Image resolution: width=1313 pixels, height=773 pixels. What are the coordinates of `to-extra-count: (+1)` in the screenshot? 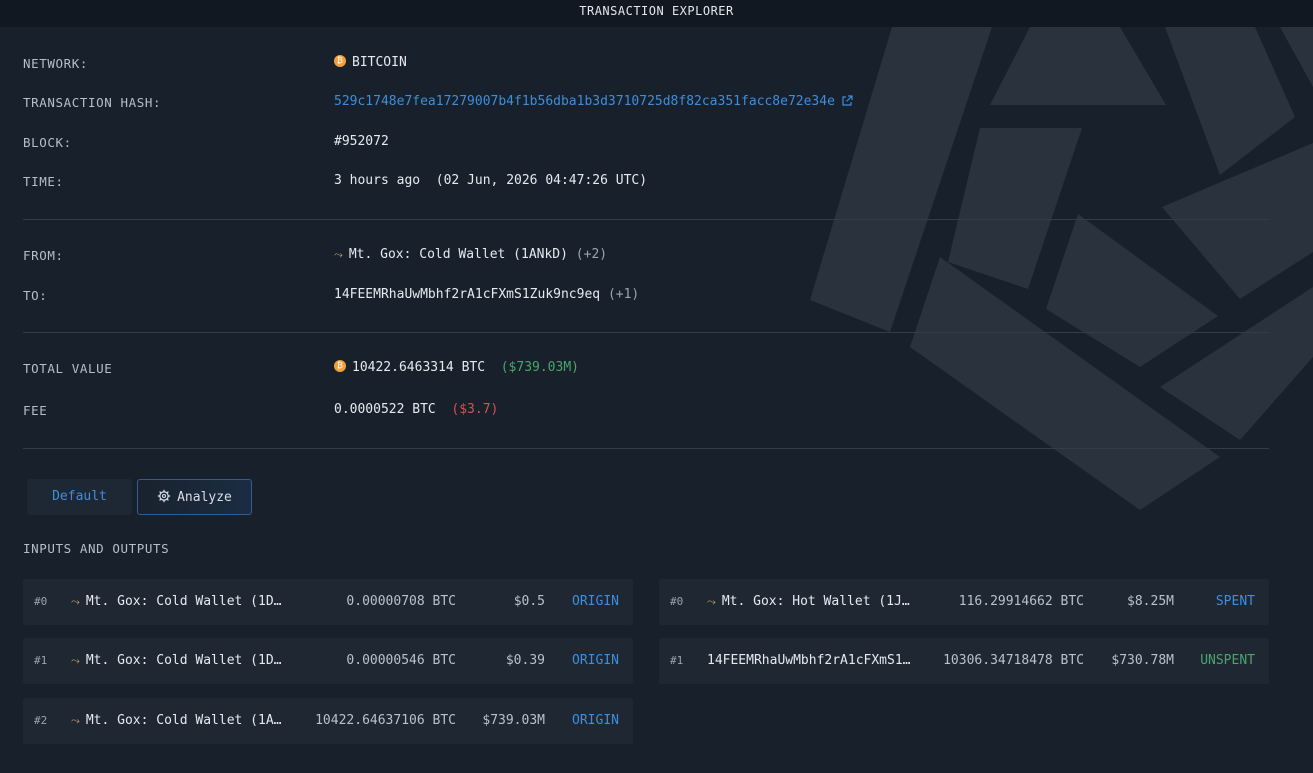 It's located at (623, 294).